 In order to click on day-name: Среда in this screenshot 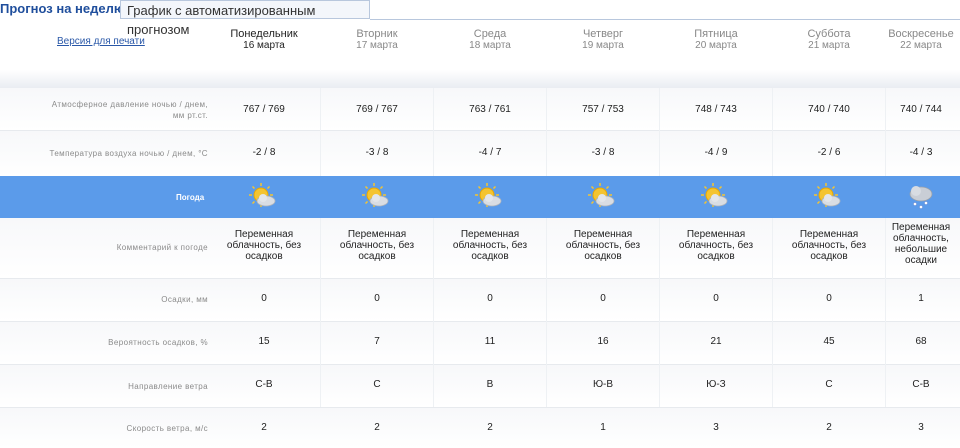, I will do `click(490, 34)`.